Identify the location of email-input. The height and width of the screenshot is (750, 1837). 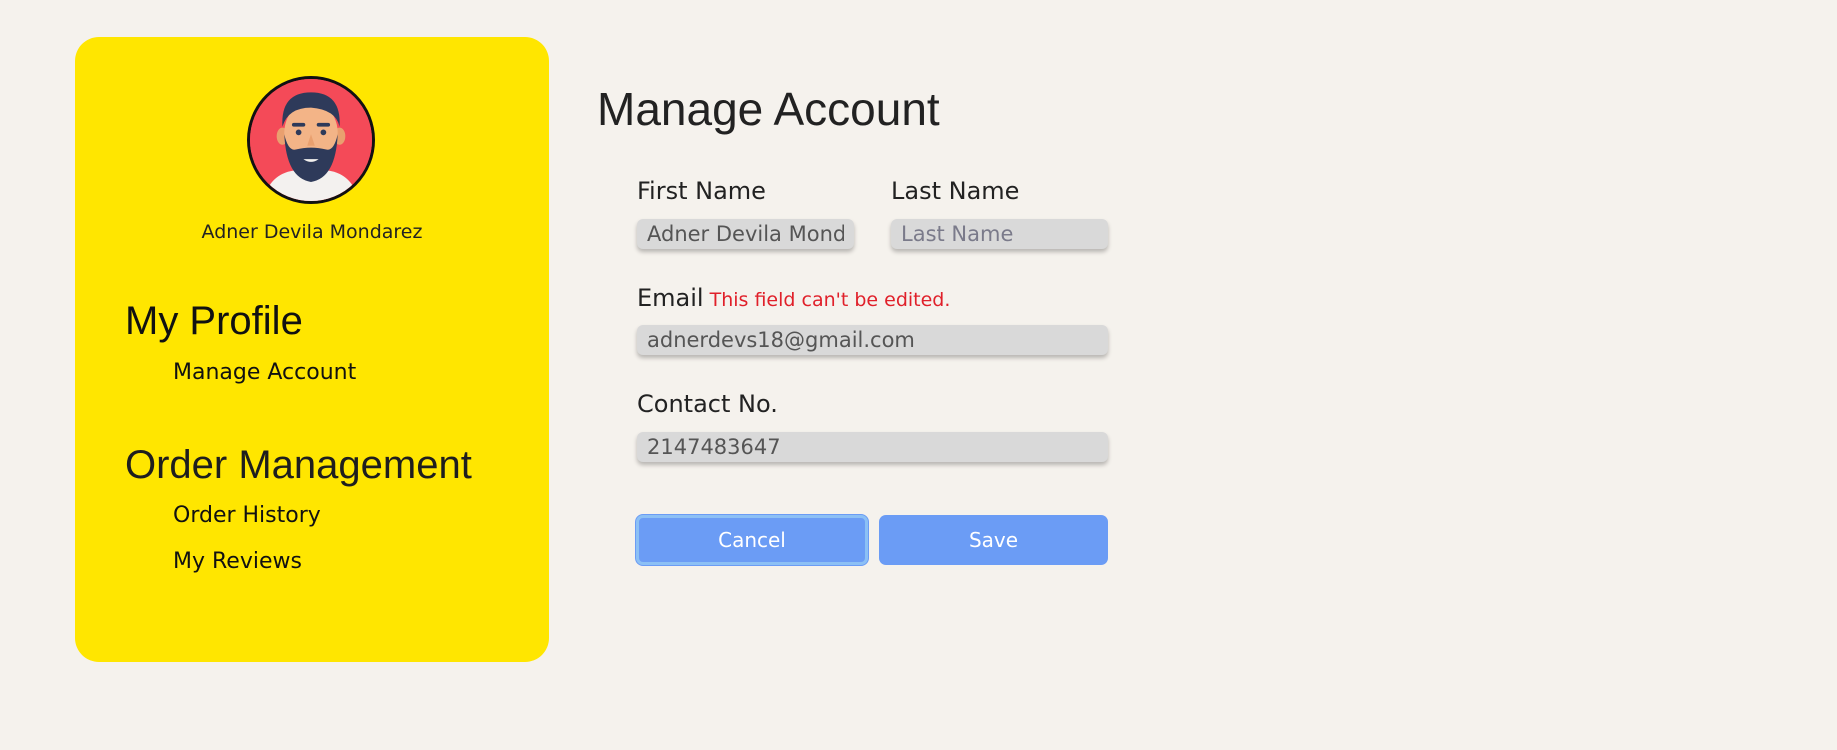
(872, 340).